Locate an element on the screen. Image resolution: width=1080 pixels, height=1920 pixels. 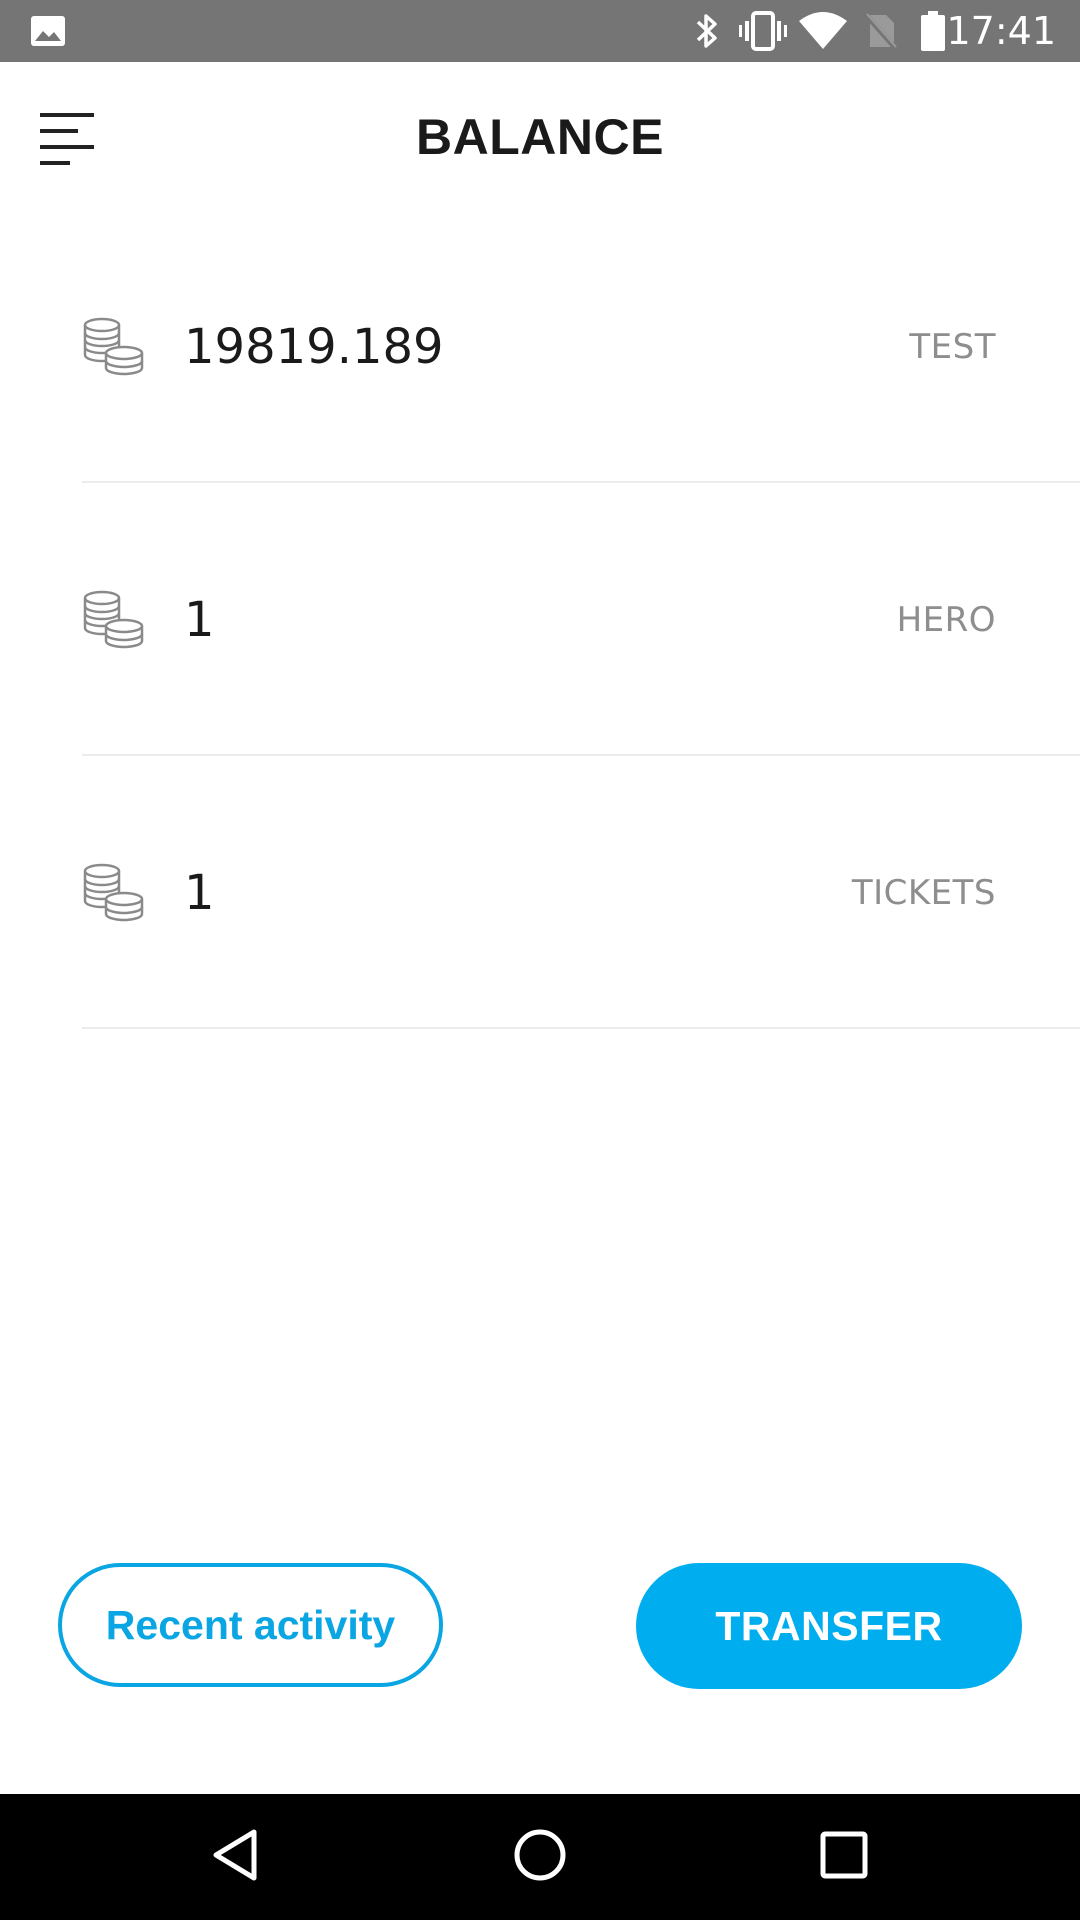
recent-activity-button: Recent activity is located at coordinates (250, 1625).